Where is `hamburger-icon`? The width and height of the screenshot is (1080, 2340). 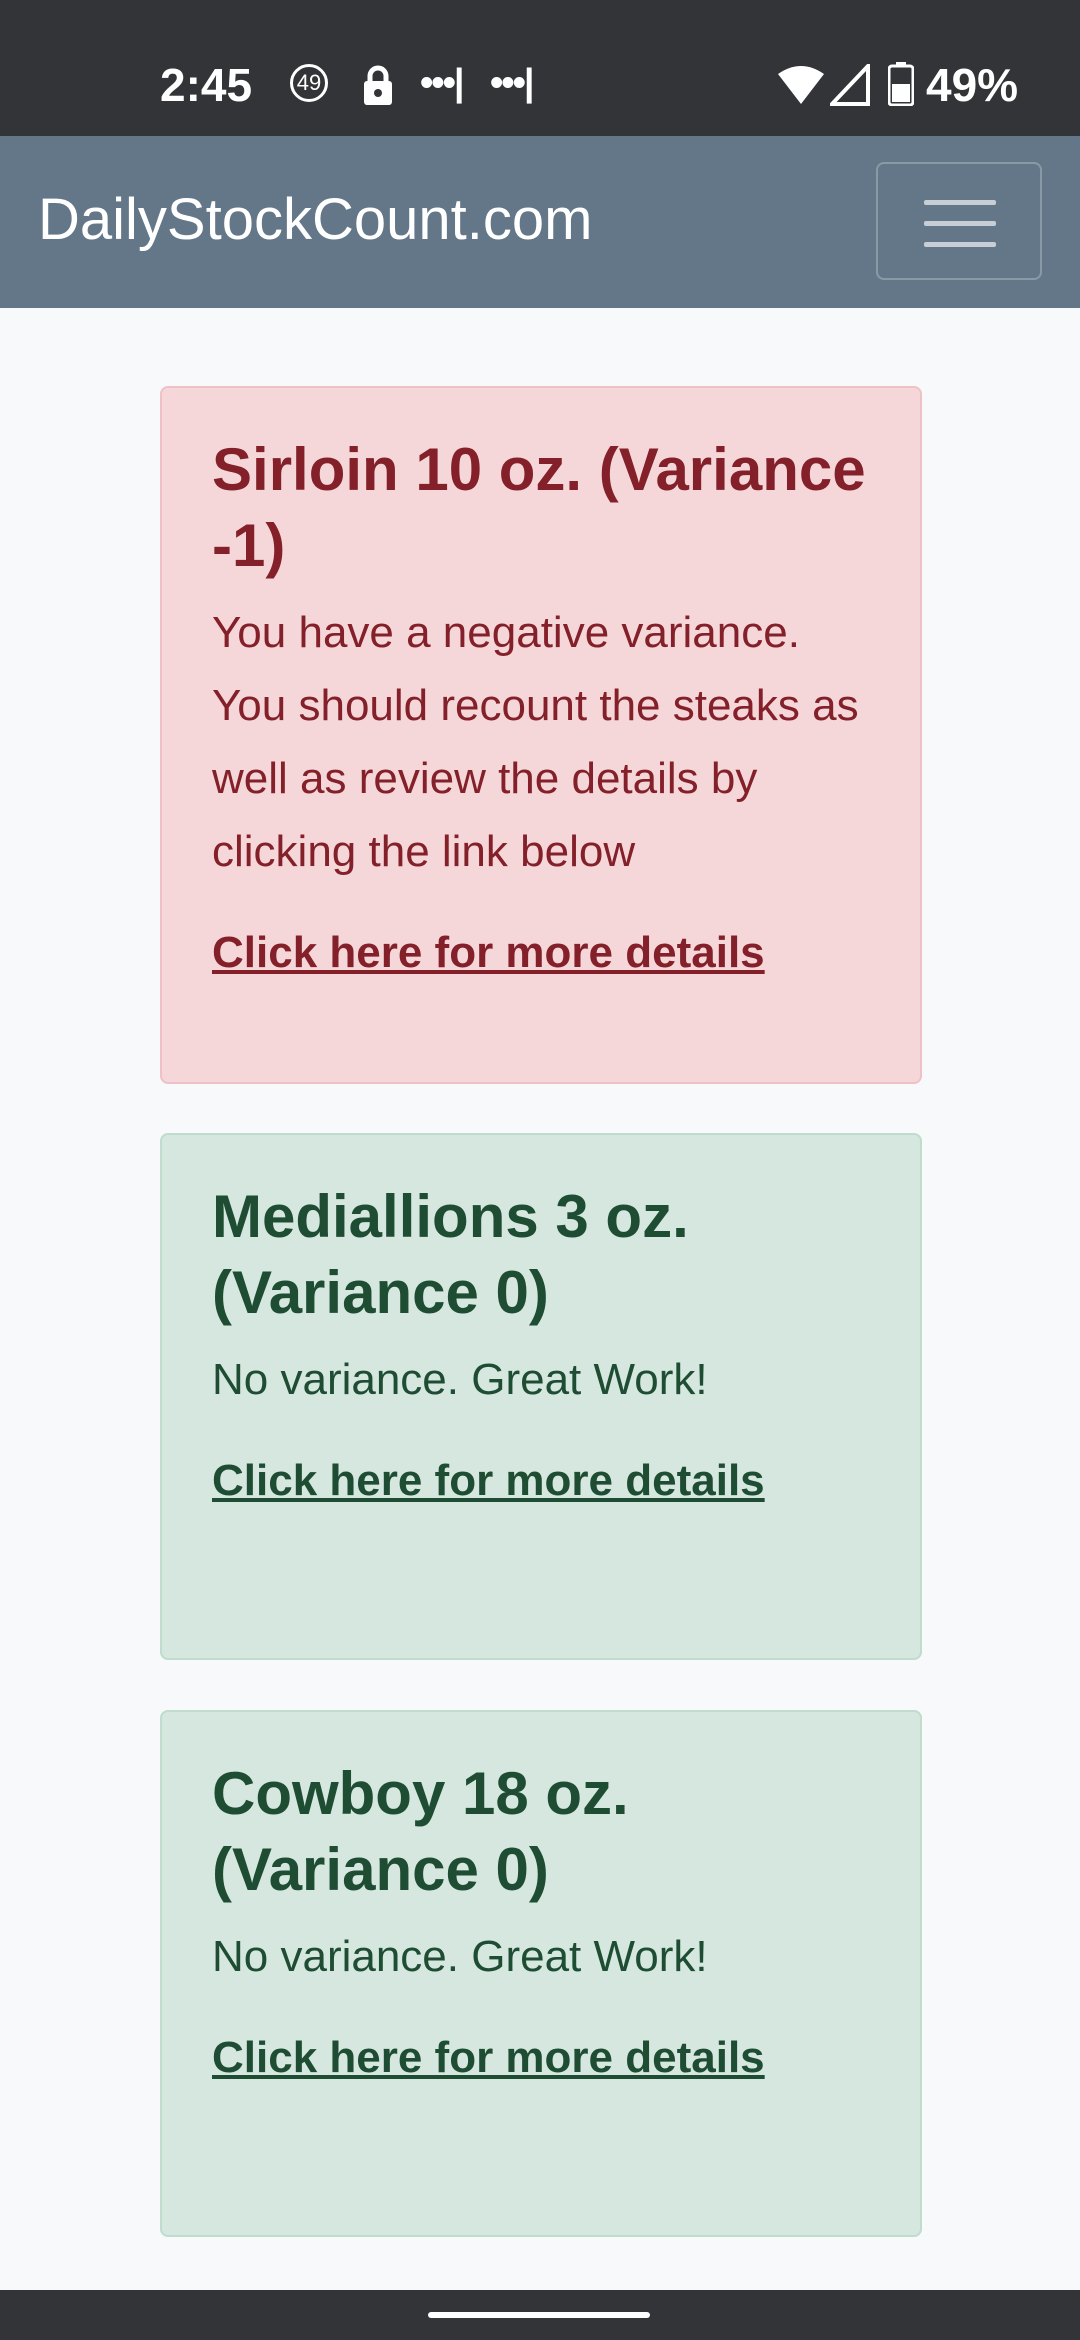
hamburger-icon is located at coordinates (960, 202).